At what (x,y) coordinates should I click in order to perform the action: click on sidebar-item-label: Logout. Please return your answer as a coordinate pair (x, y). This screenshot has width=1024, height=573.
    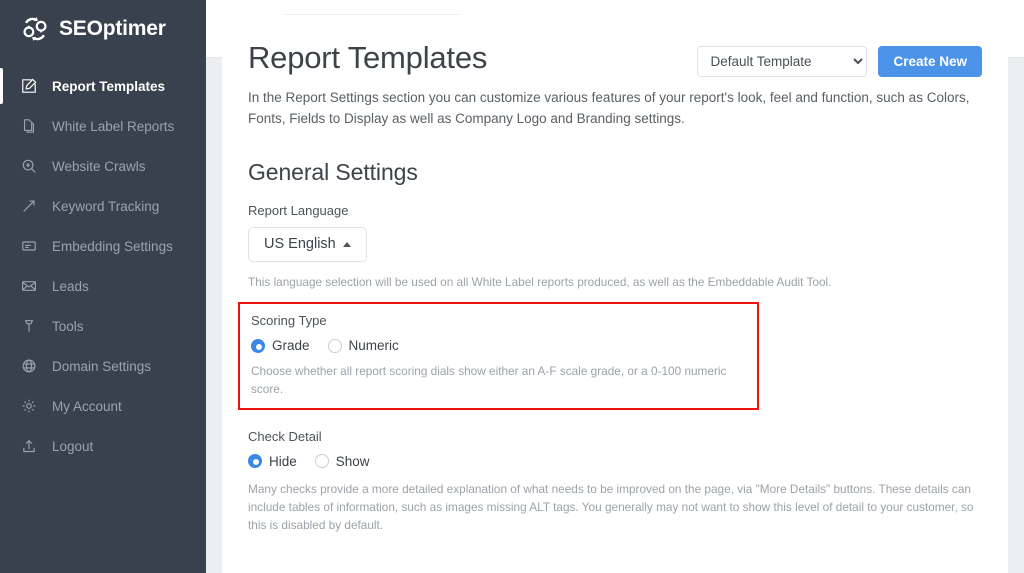
    Looking at the image, I should click on (73, 446).